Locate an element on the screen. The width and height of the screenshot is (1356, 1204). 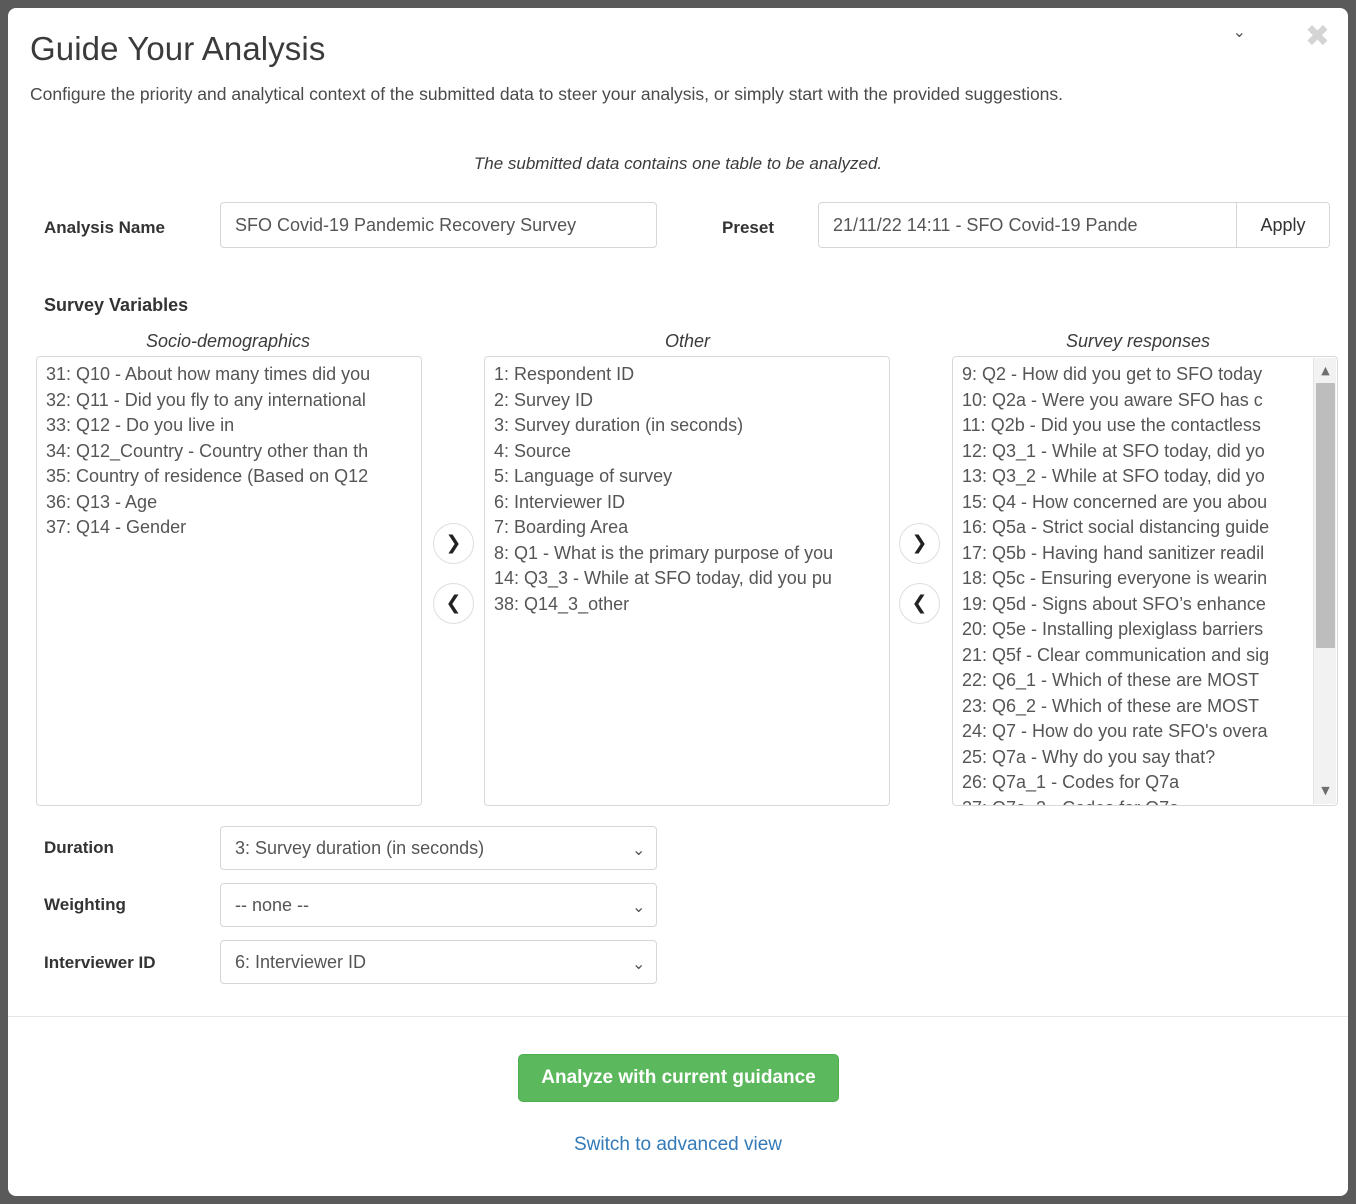
list-item: 9: Q2 - How did you get to SFO today is located at coordinates (1132, 375).